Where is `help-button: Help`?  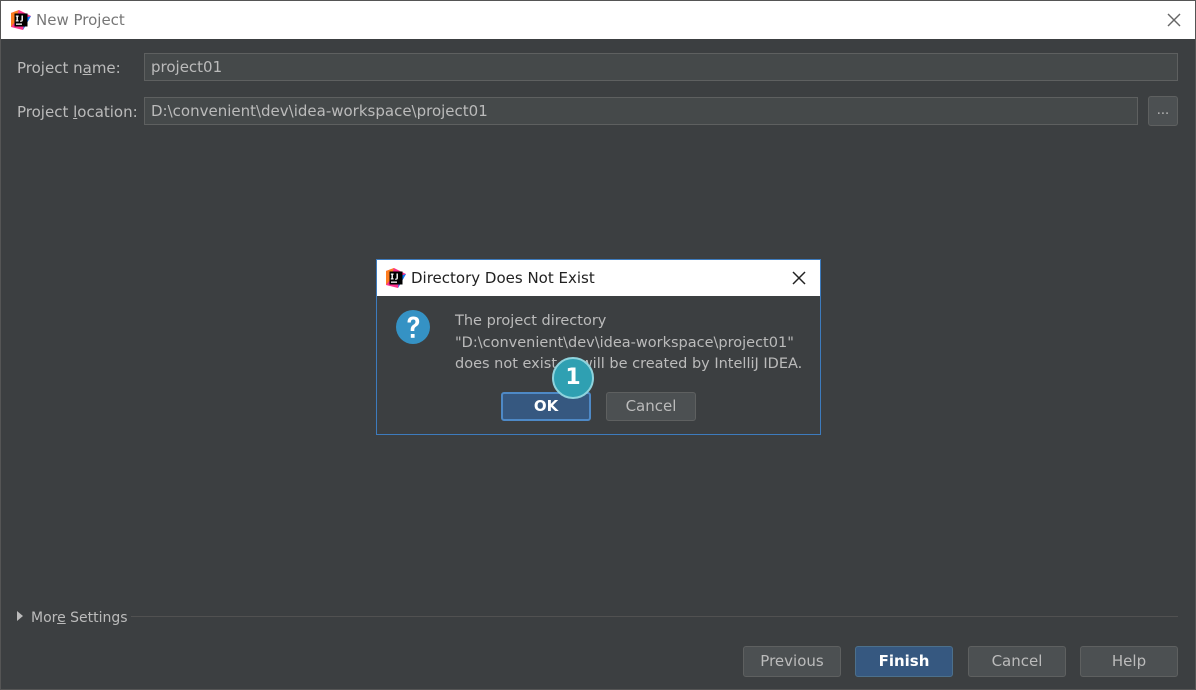
help-button: Help is located at coordinates (1129, 661).